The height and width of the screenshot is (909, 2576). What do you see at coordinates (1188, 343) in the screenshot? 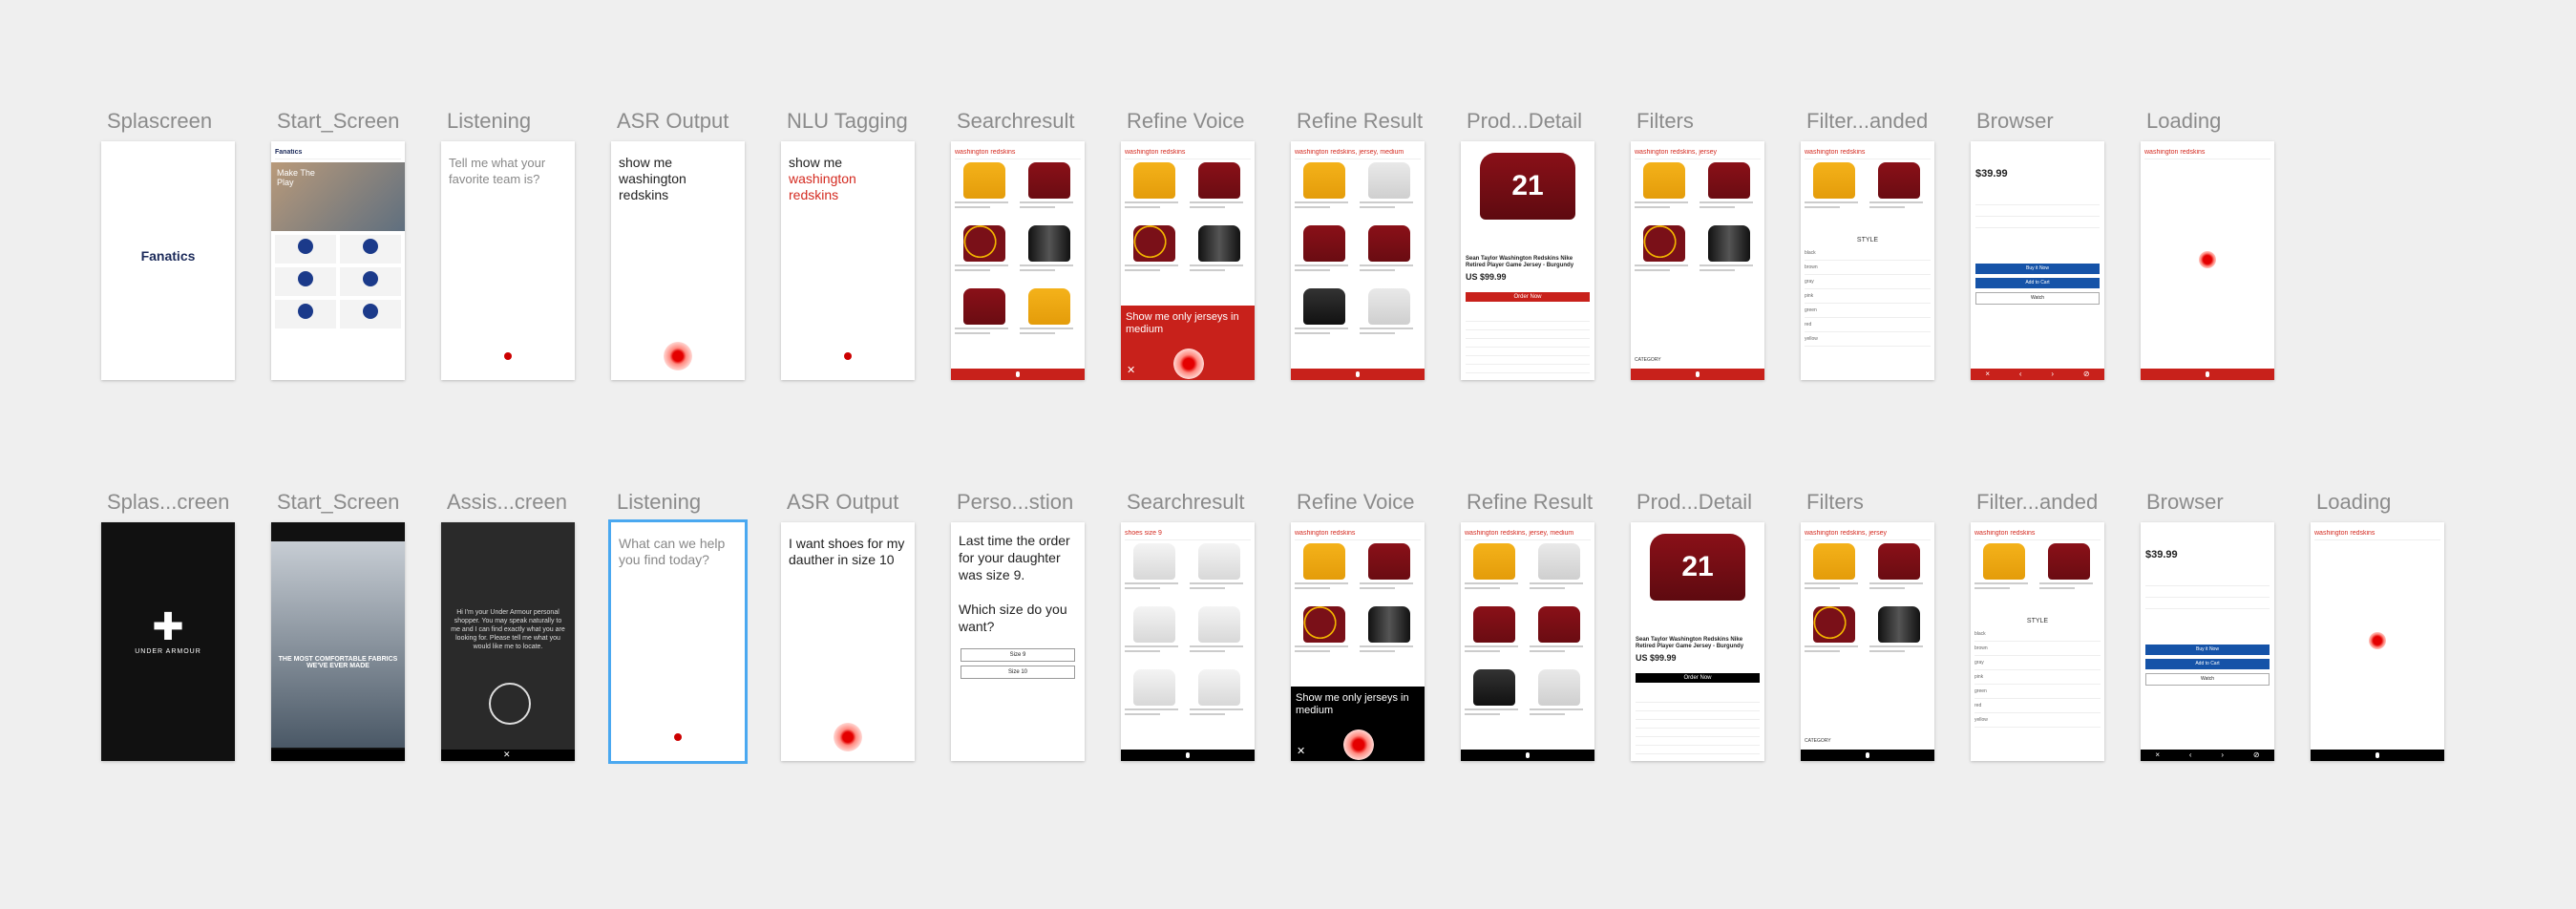
I see `voice-refine-panel: Show me only jerseys in medium ✕` at bounding box center [1188, 343].